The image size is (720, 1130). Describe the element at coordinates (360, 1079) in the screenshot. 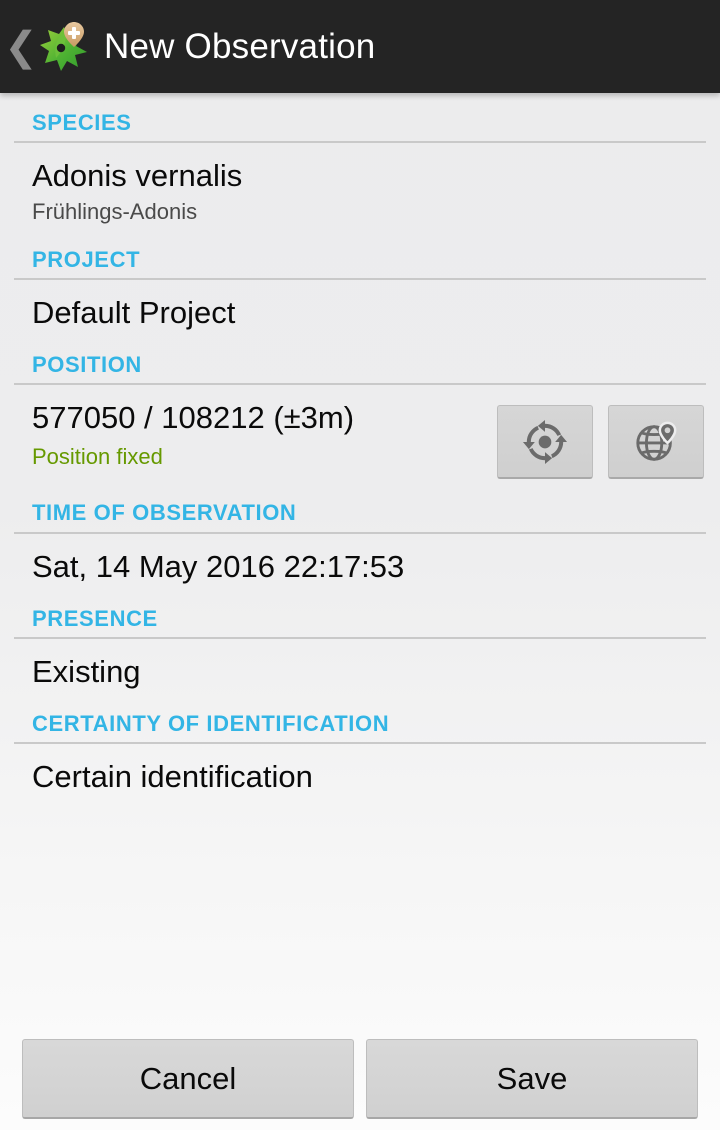

I see `footer-button-bar: Cancel Save` at that location.